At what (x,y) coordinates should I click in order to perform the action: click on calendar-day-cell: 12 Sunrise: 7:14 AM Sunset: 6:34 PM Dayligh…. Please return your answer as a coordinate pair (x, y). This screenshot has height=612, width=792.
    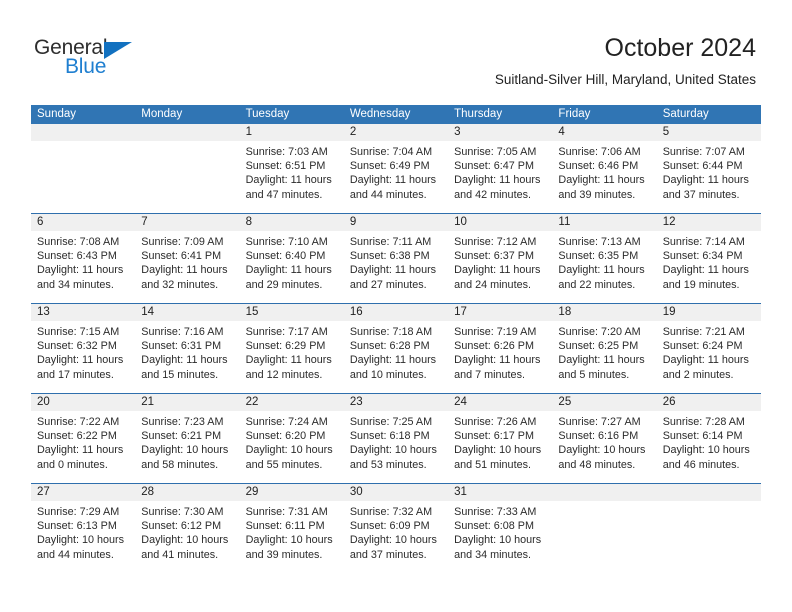
    Looking at the image, I should click on (708, 258).